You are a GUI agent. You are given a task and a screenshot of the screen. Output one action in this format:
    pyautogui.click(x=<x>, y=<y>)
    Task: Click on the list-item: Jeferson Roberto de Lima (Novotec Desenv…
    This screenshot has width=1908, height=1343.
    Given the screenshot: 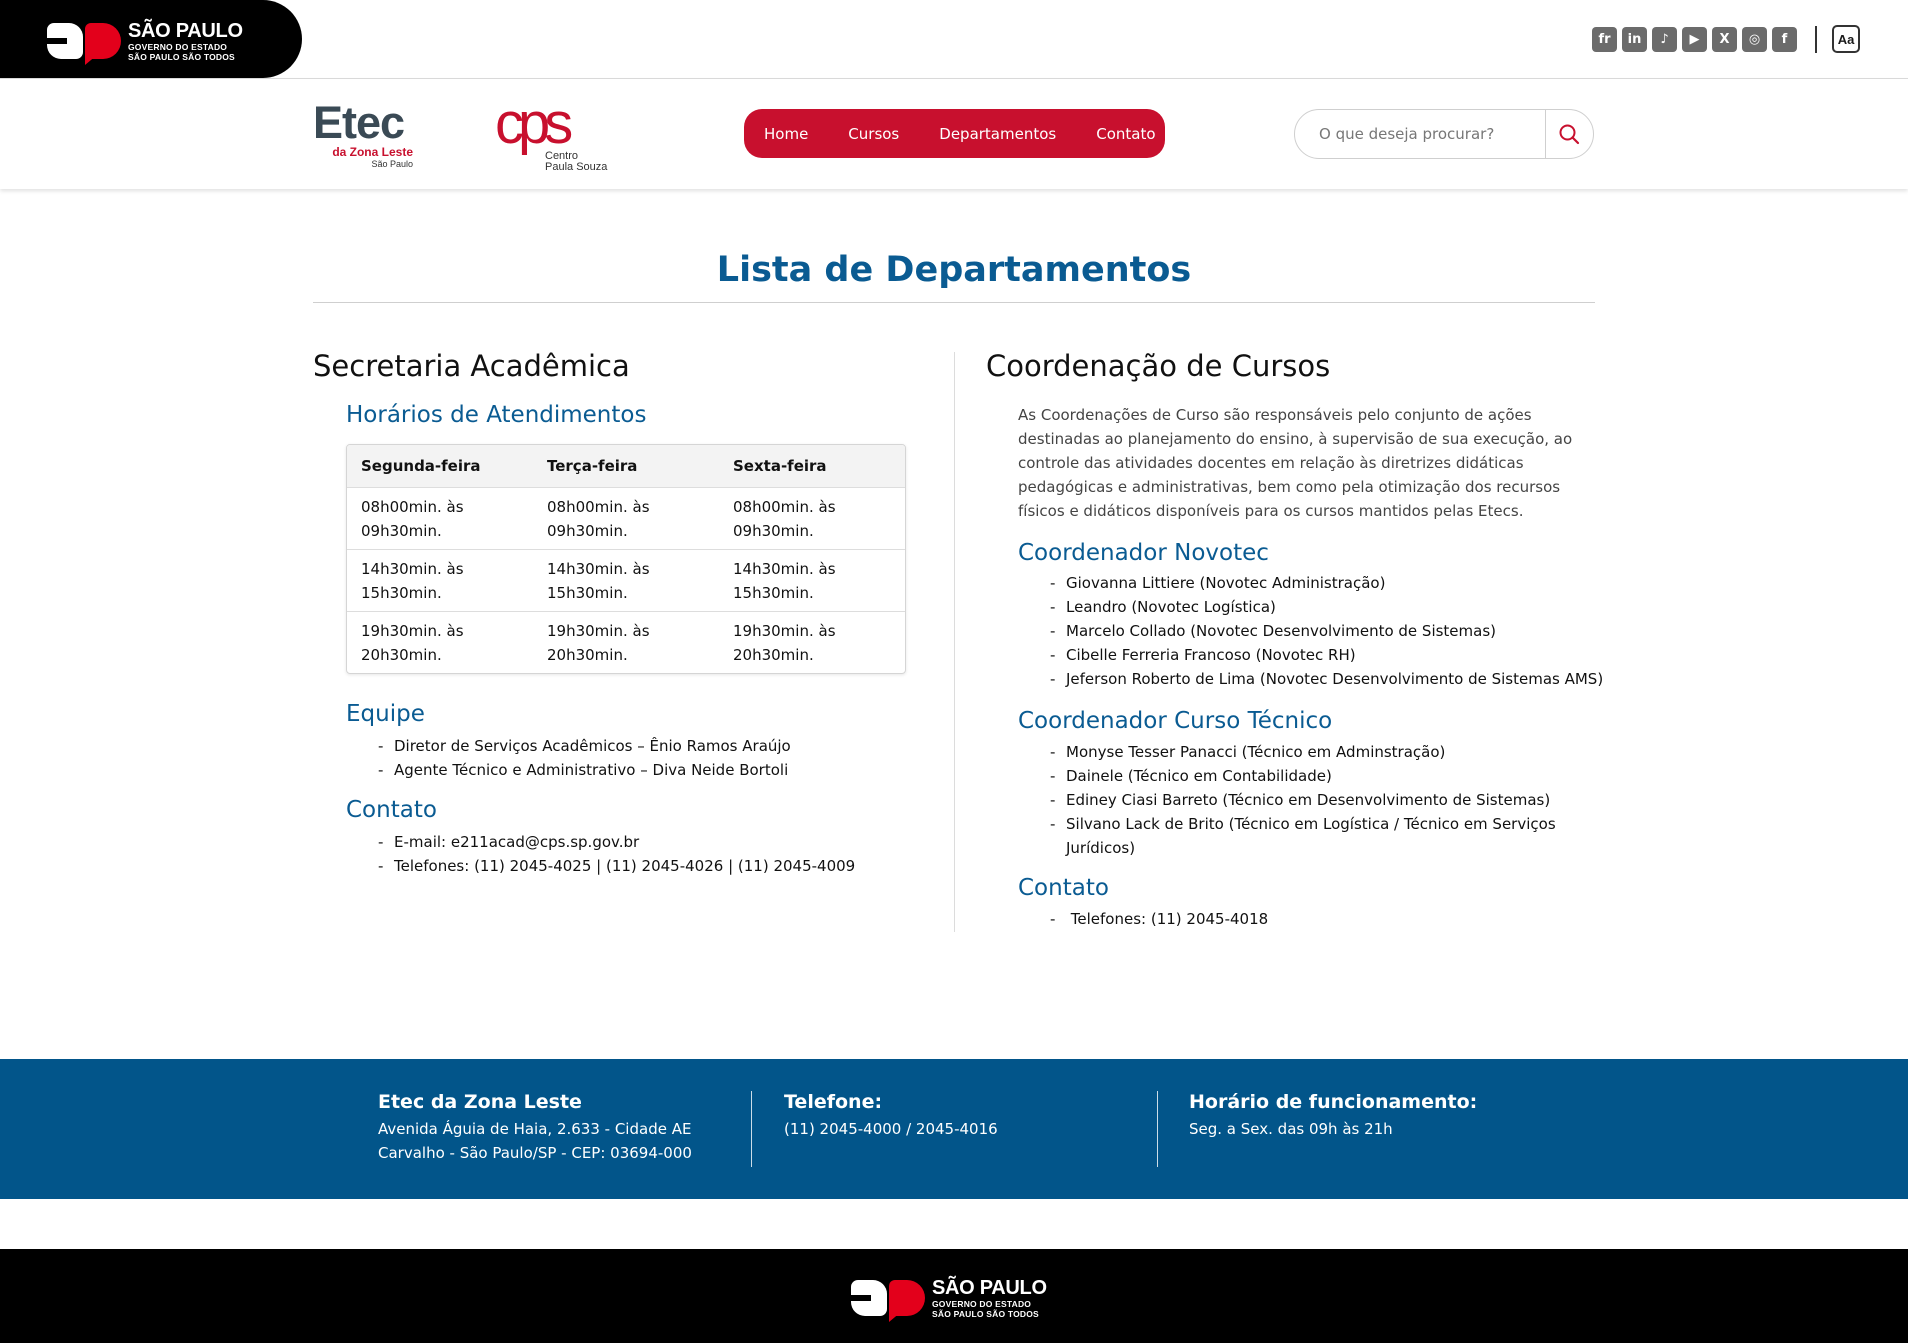 What is the action you would take?
    pyautogui.click(x=1326, y=679)
    